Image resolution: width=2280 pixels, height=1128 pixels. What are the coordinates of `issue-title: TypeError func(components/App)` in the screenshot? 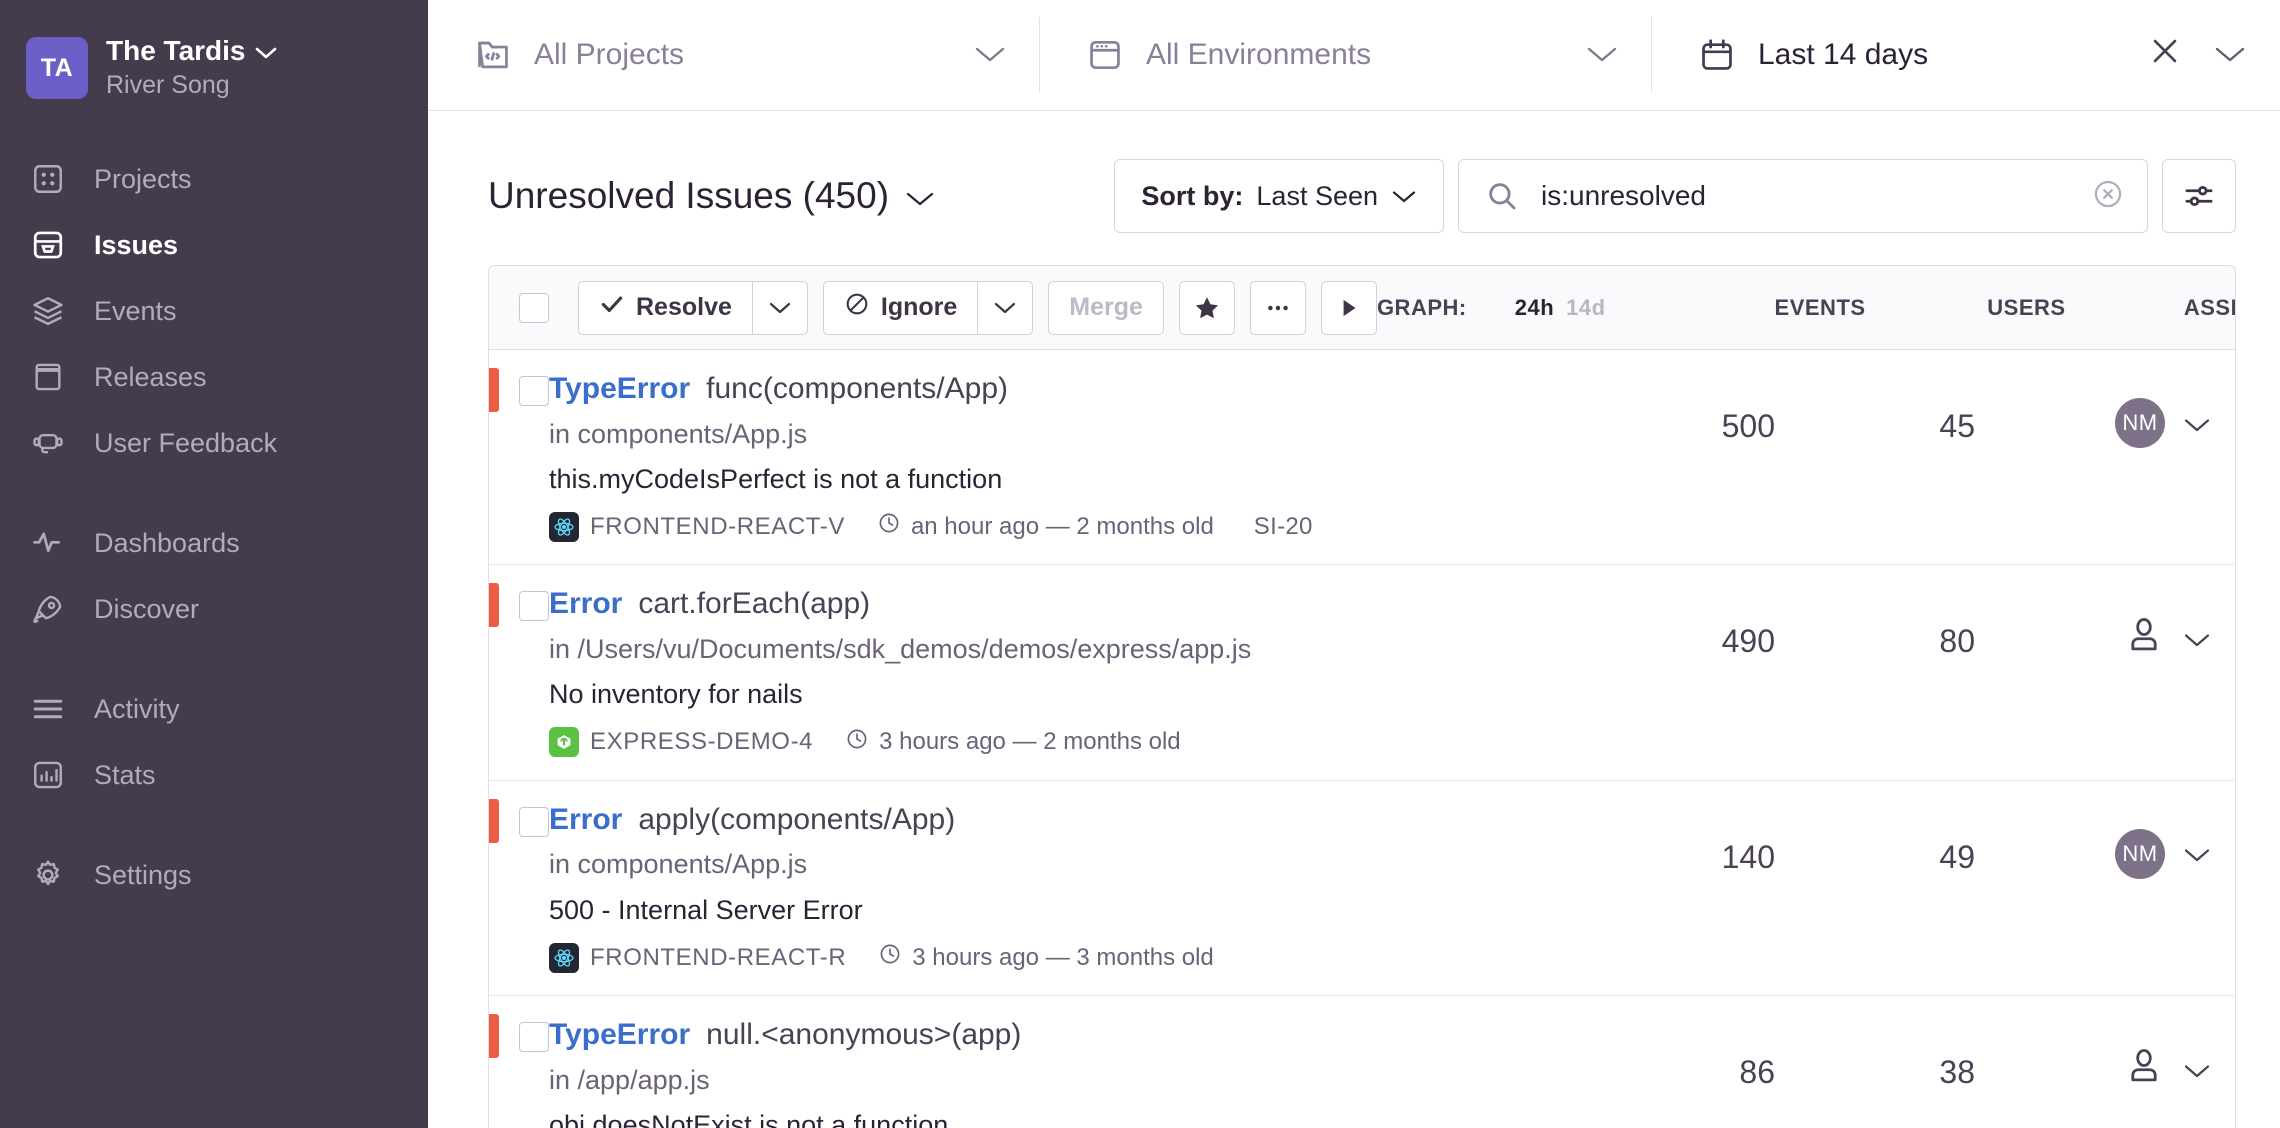 It's located at (1022, 389).